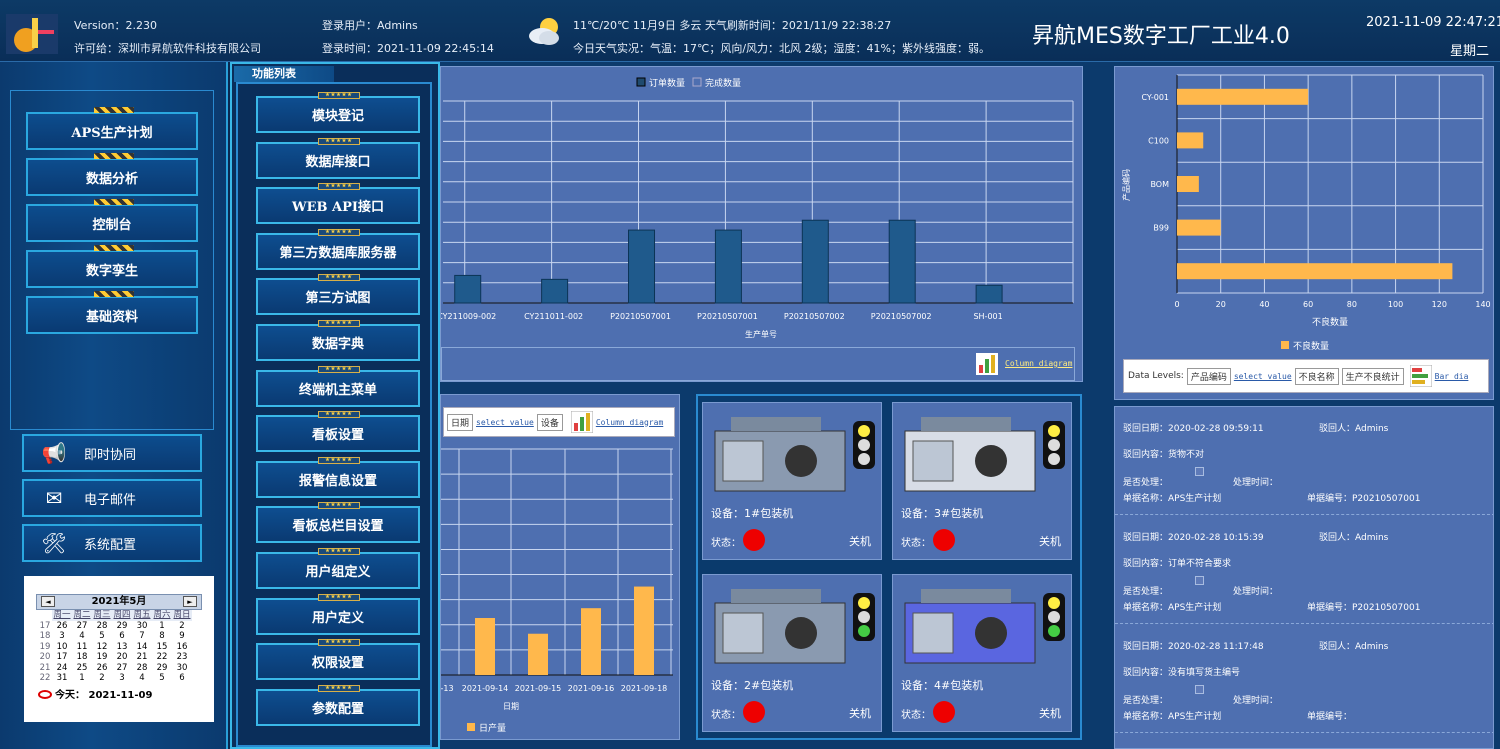  Describe the element at coordinates (112, 453) in the screenshot. I see `instant-collab-button: 📢 即时协同` at that location.